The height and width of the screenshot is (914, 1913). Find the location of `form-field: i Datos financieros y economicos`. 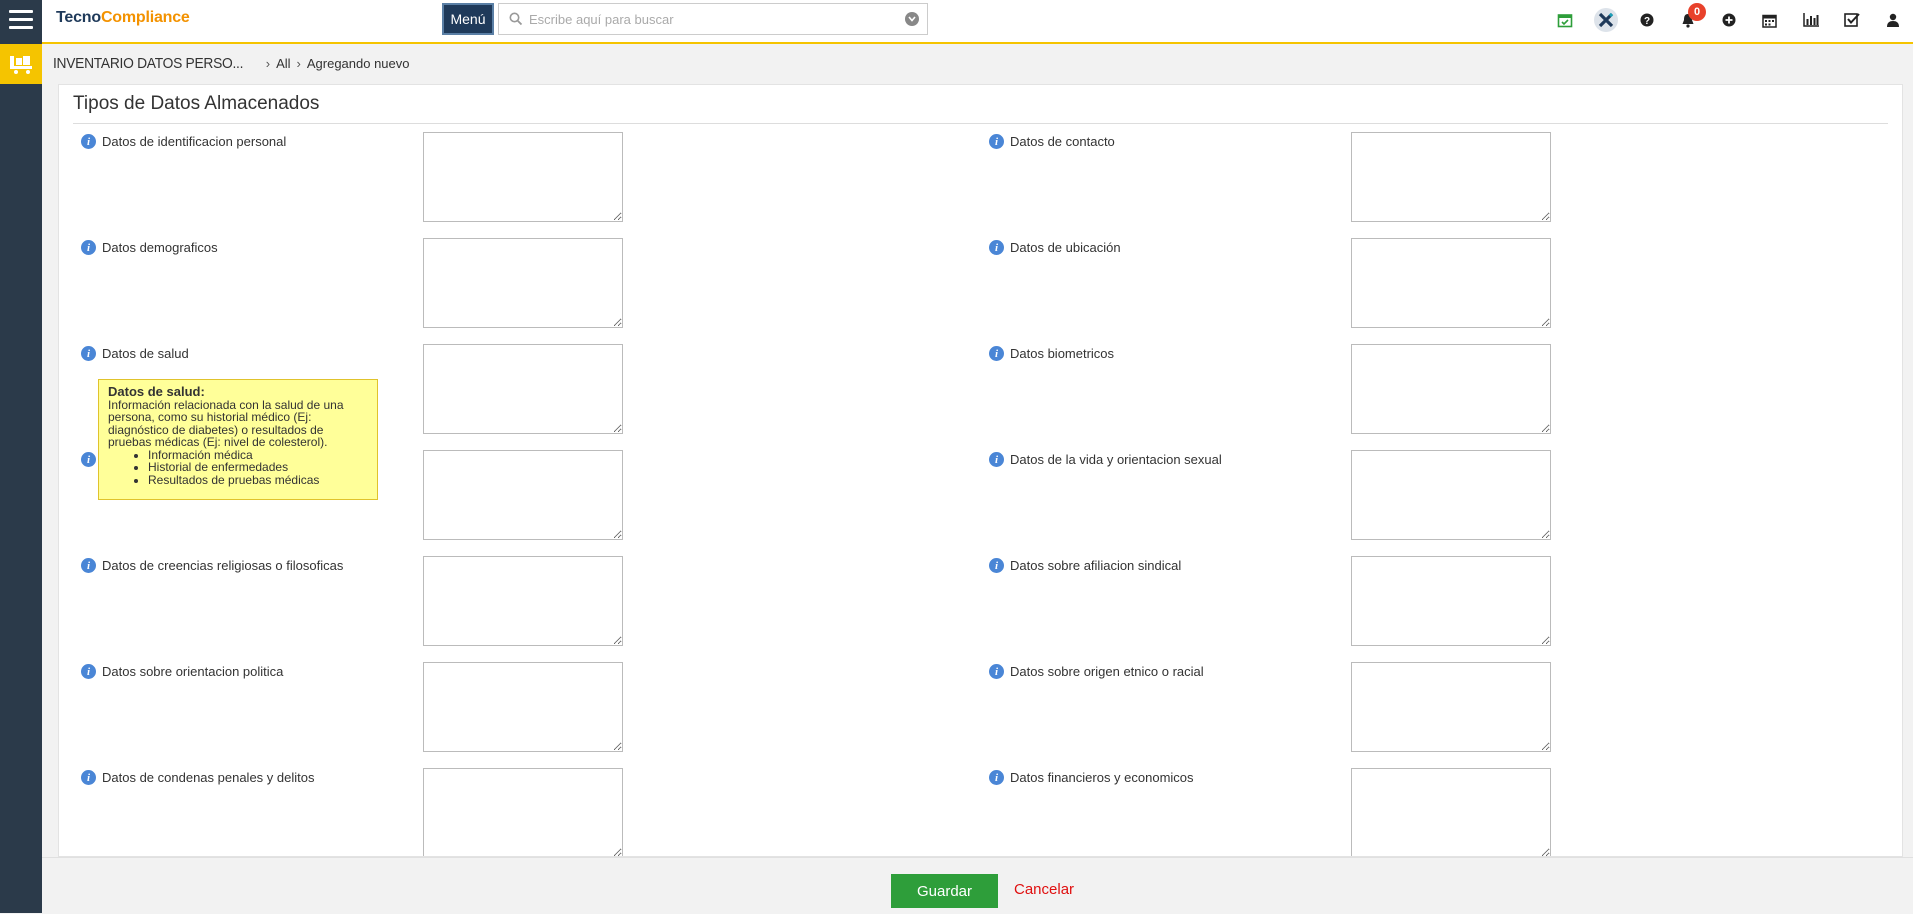

form-field: i Datos financieros y economicos is located at coordinates (1270, 812).